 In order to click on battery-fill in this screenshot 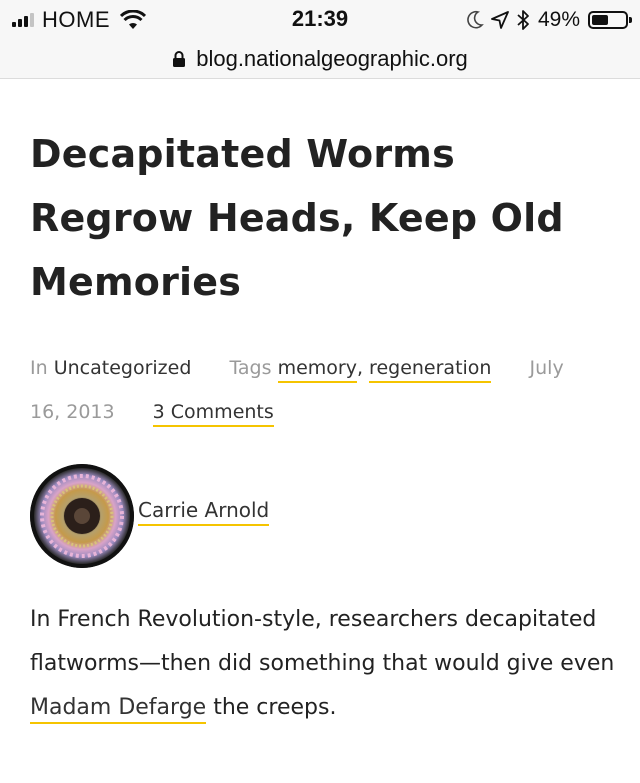, I will do `click(600, 20)`.